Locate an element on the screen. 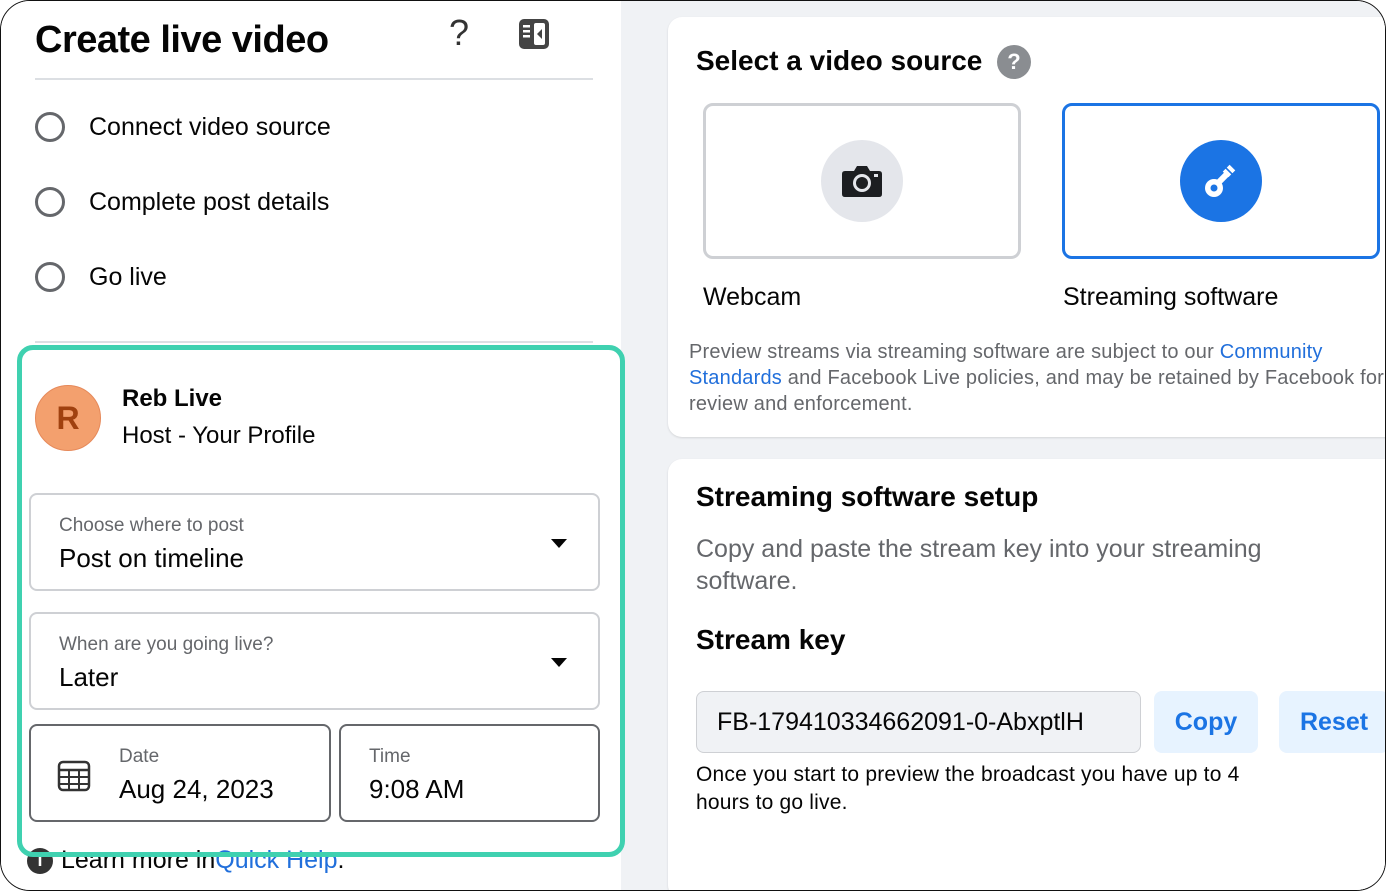  reset-button: Reset is located at coordinates (1332, 722).